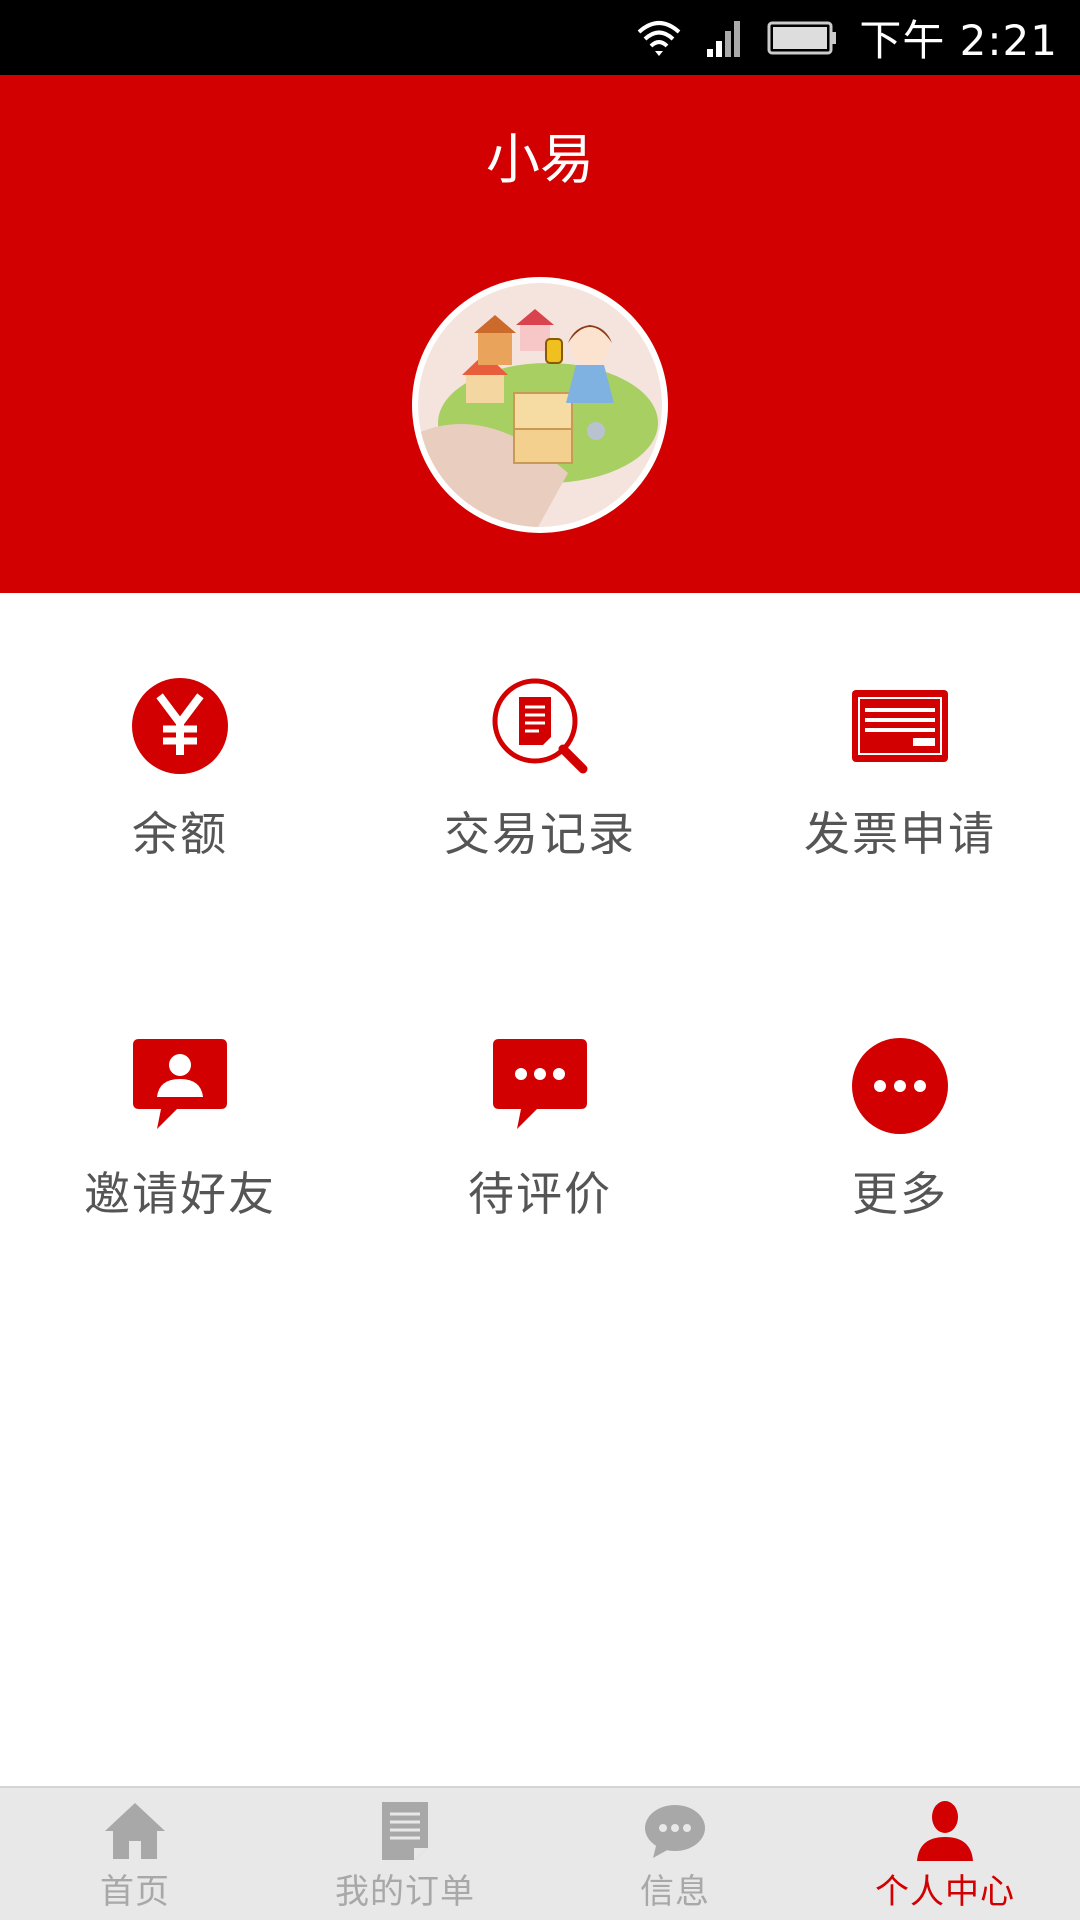 This screenshot has width=1080, height=1920. Describe the element at coordinates (405, 1831) in the screenshot. I see `order-document-icon` at that location.